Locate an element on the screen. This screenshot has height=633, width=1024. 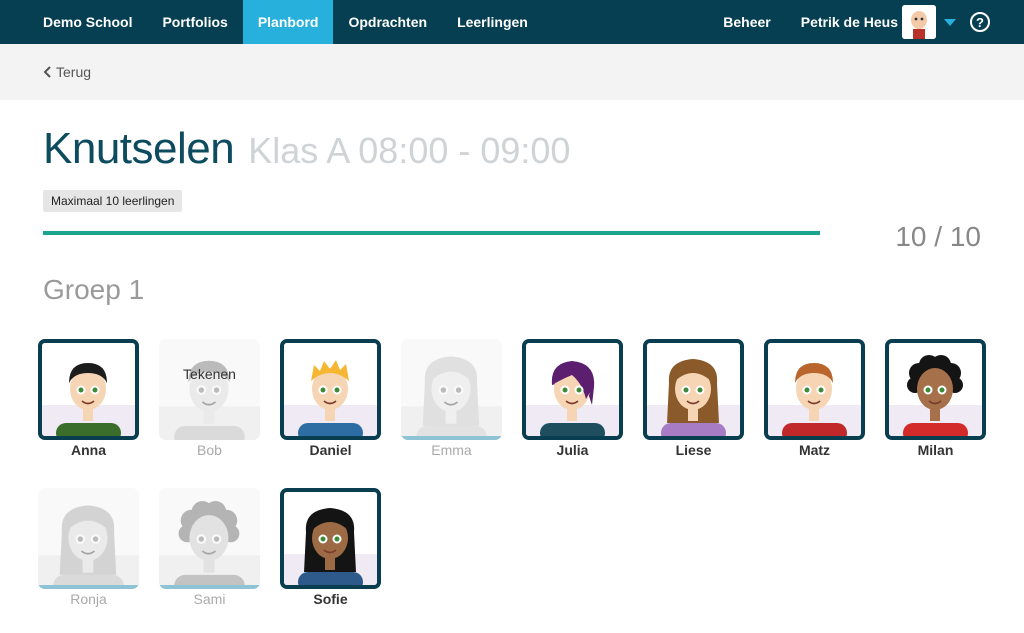
student-name: Milan is located at coordinates (935, 450).